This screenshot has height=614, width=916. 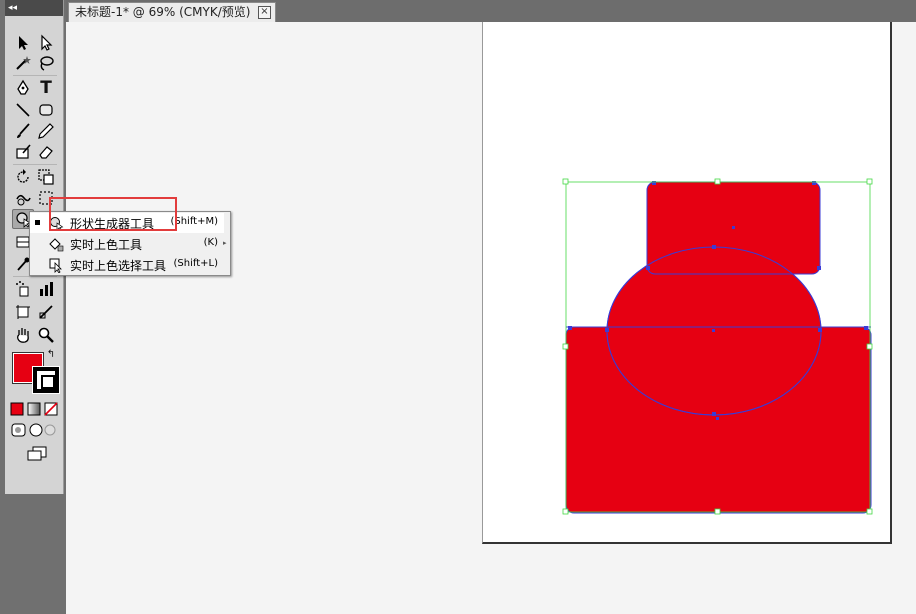 What do you see at coordinates (118, 266) in the screenshot?
I see `flyout-item-label: 实时上色选择工具` at bounding box center [118, 266].